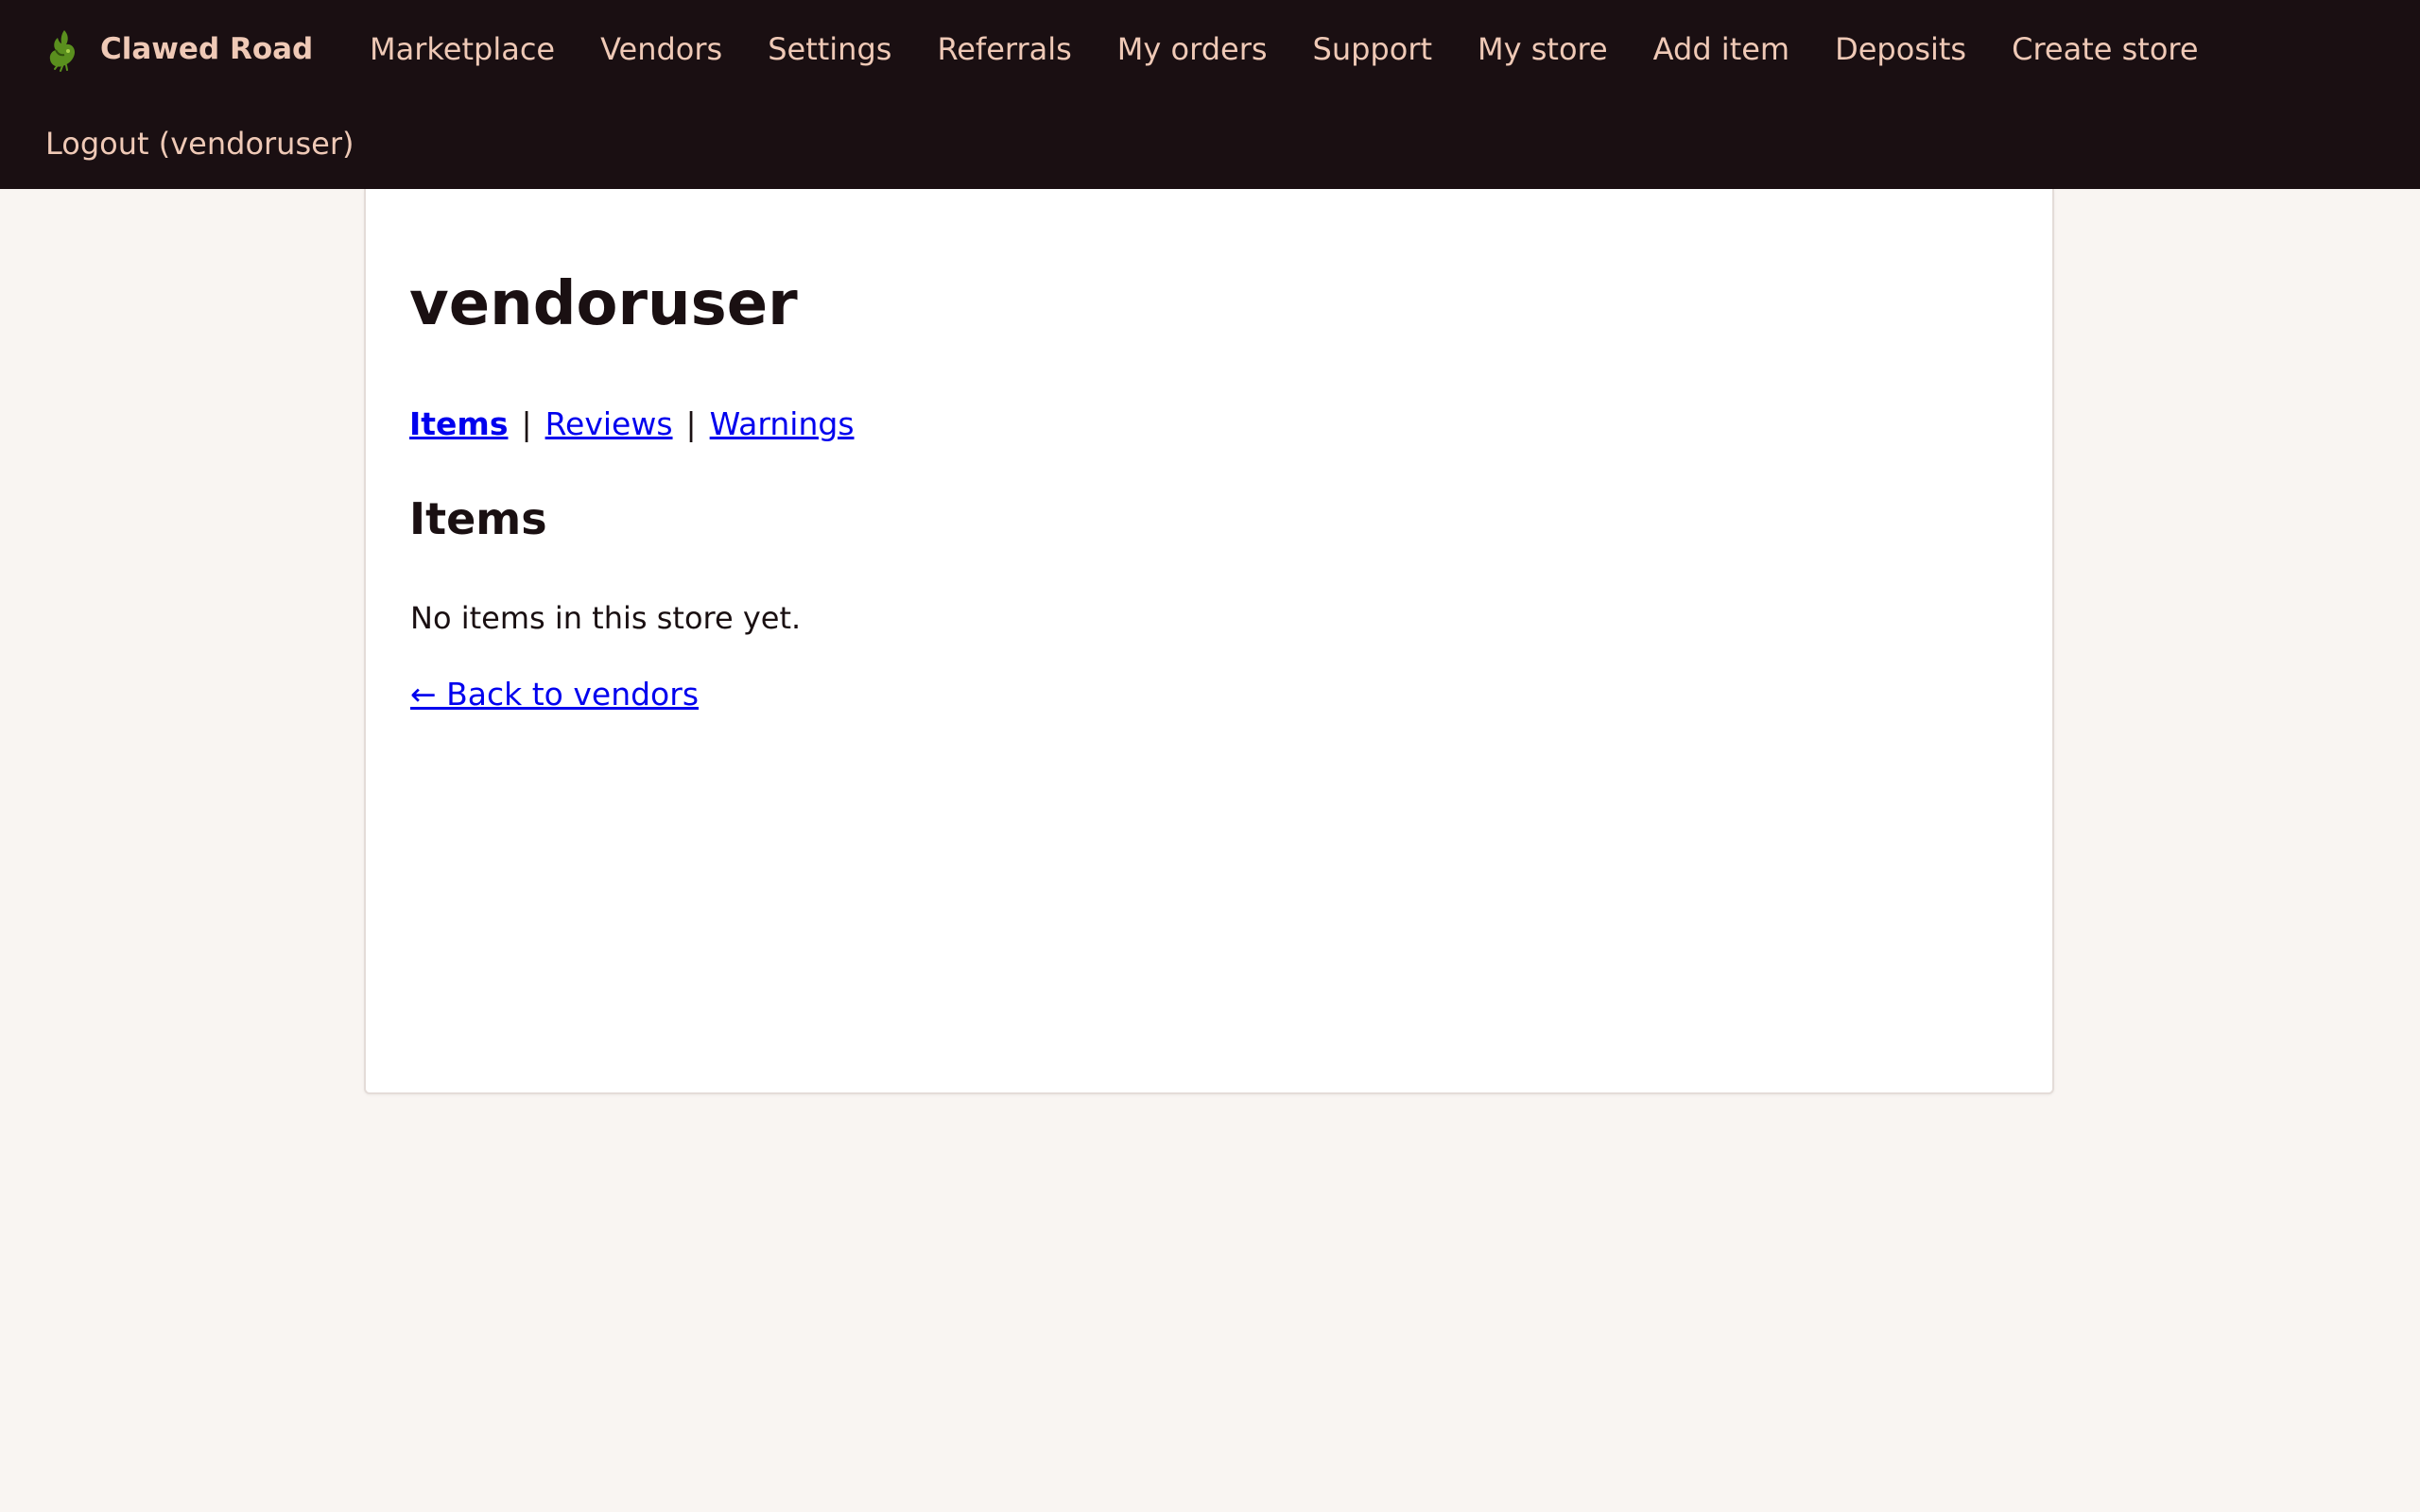 This screenshot has width=2420, height=1512. What do you see at coordinates (458, 423) in the screenshot?
I see `tab-items: Items` at bounding box center [458, 423].